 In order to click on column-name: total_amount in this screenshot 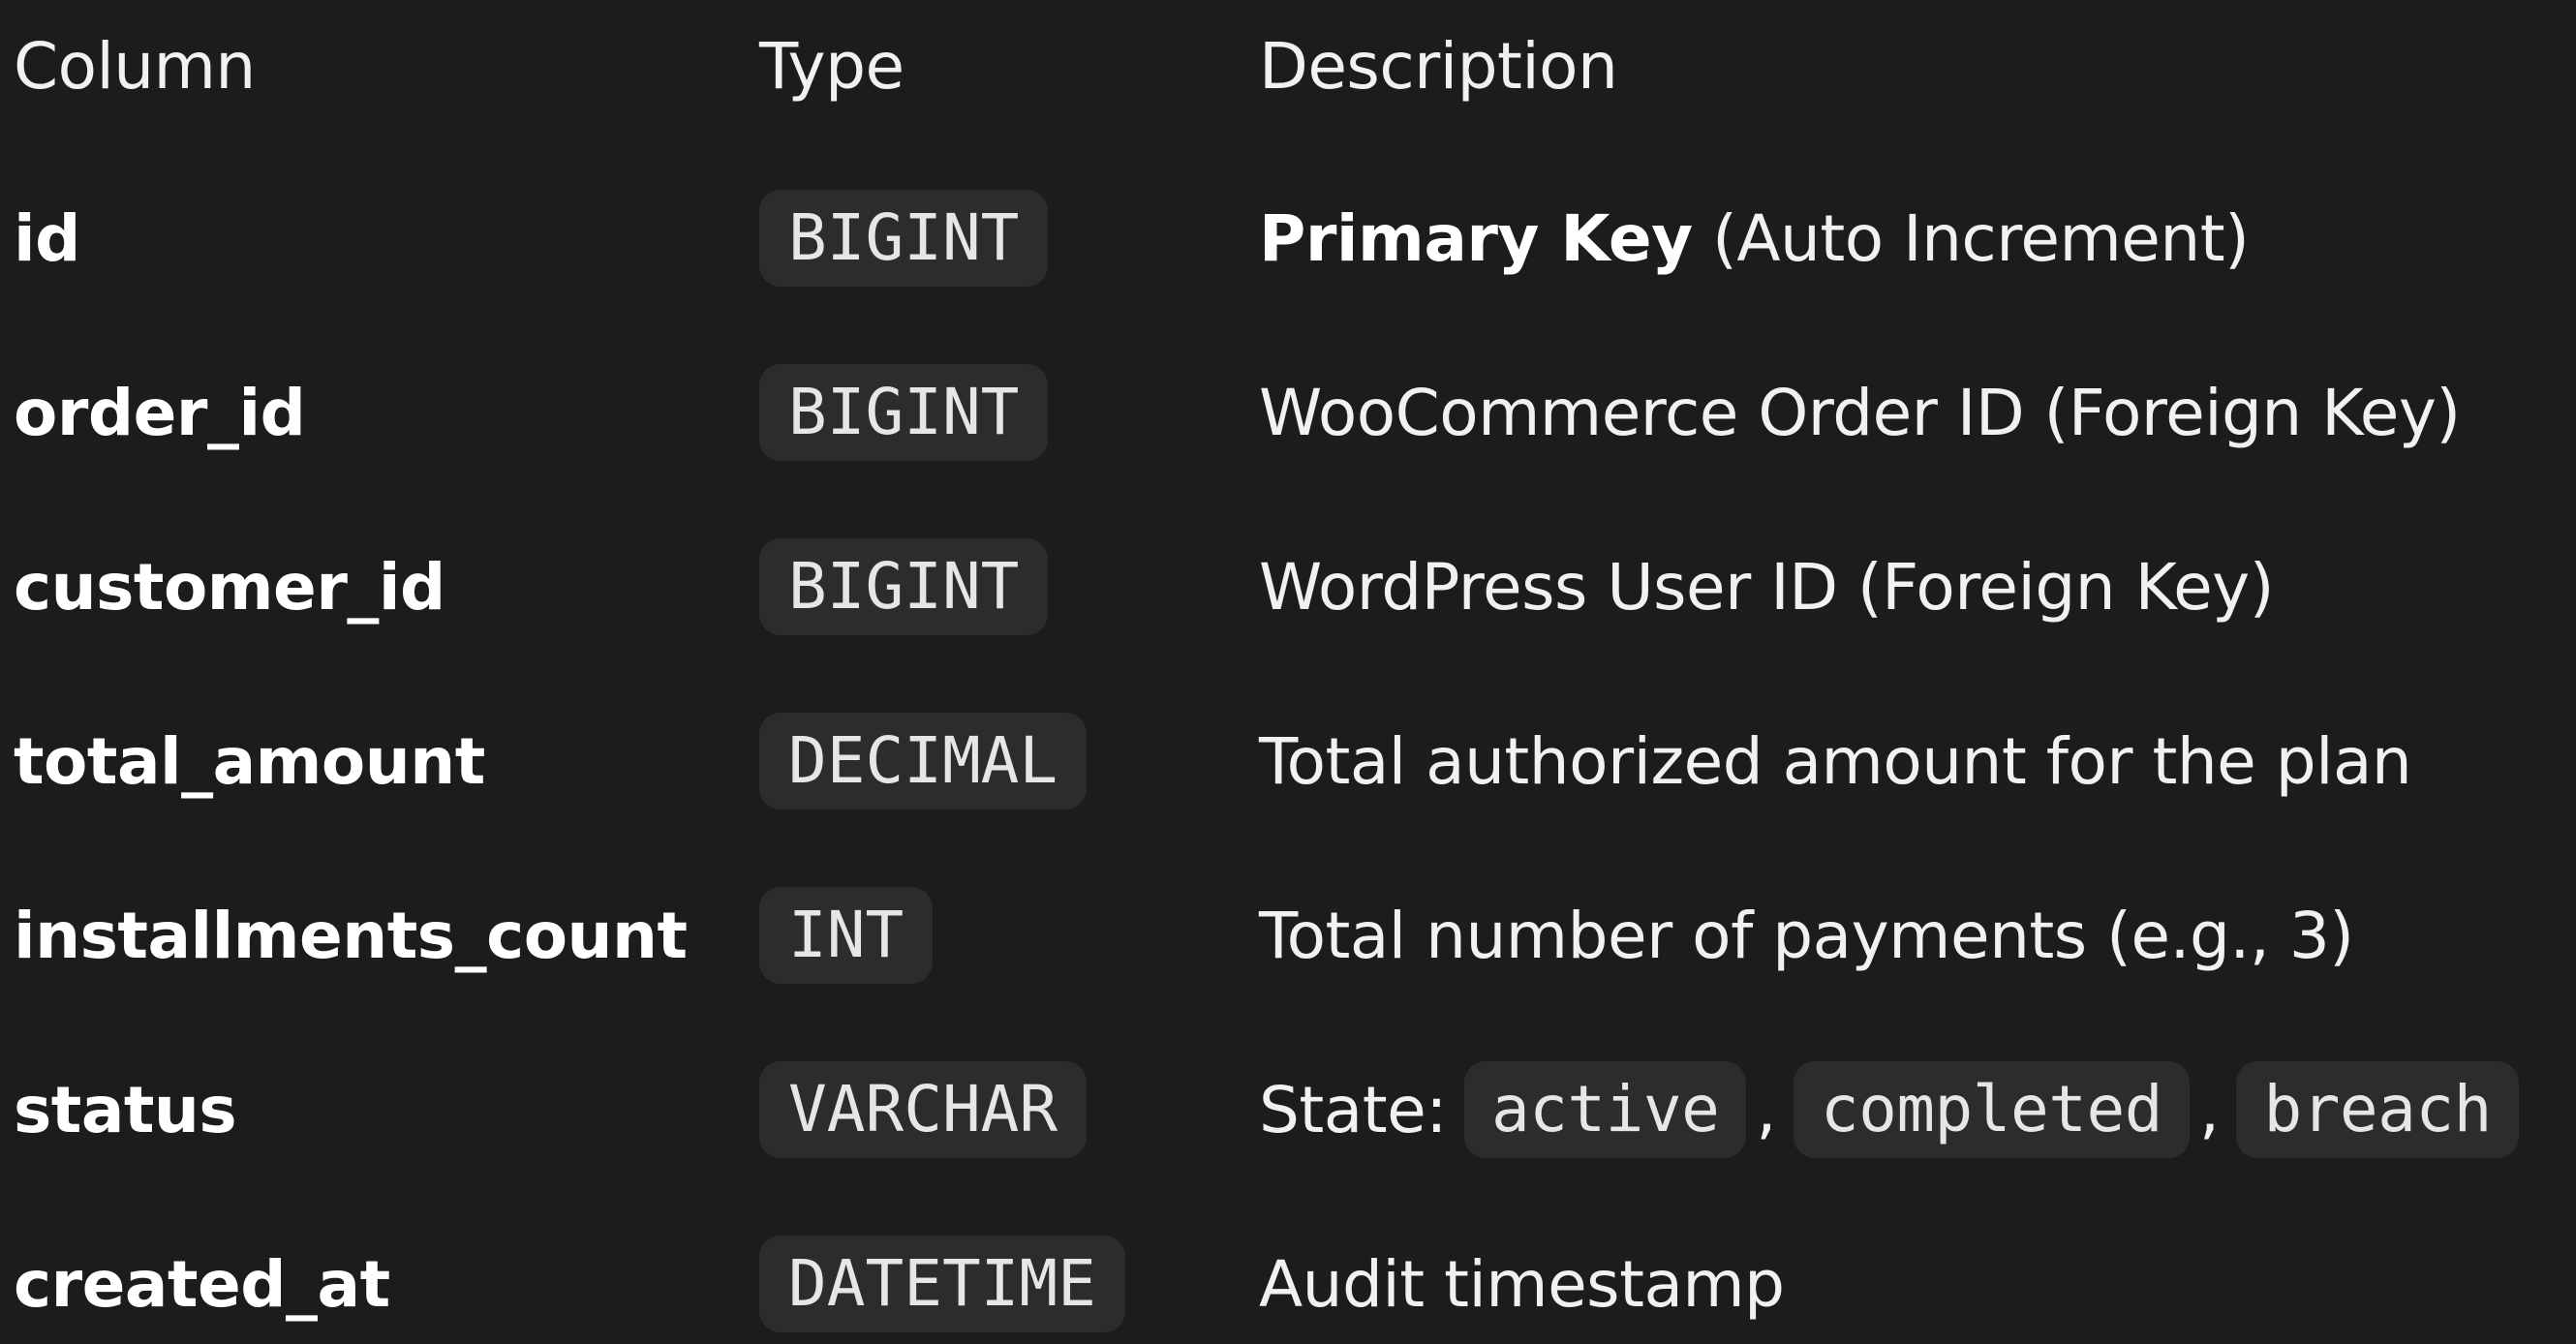, I will do `click(249, 761)`.